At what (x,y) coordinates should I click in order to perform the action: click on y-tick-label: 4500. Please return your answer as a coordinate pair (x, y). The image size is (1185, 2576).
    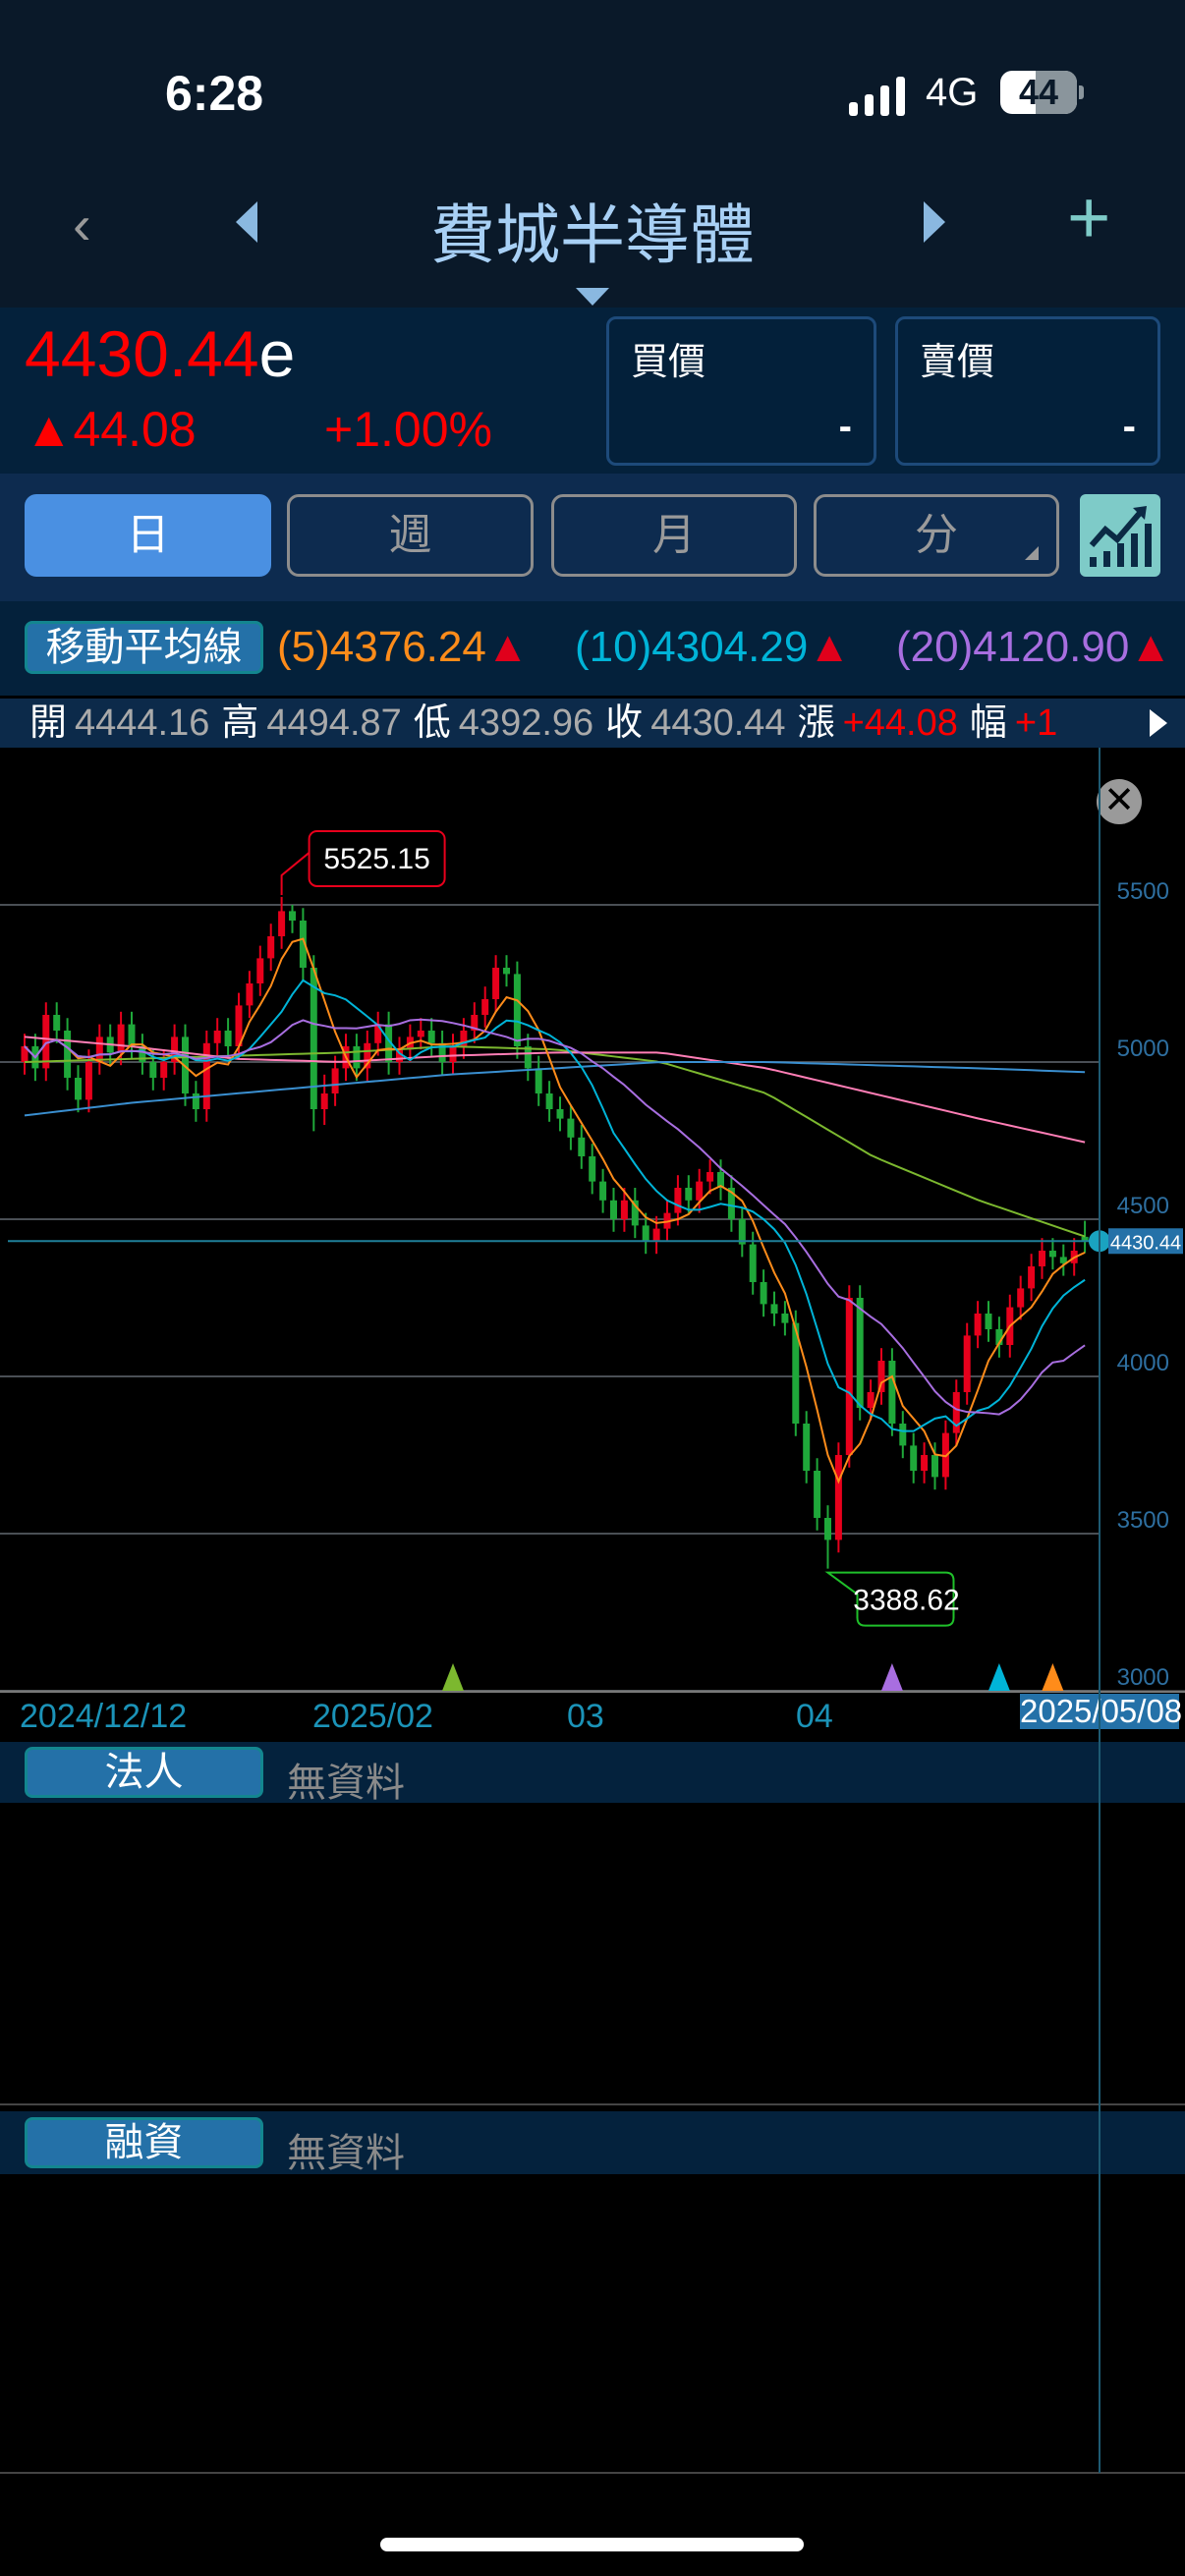
    Looking at the image, I should click on (1143, 1206).